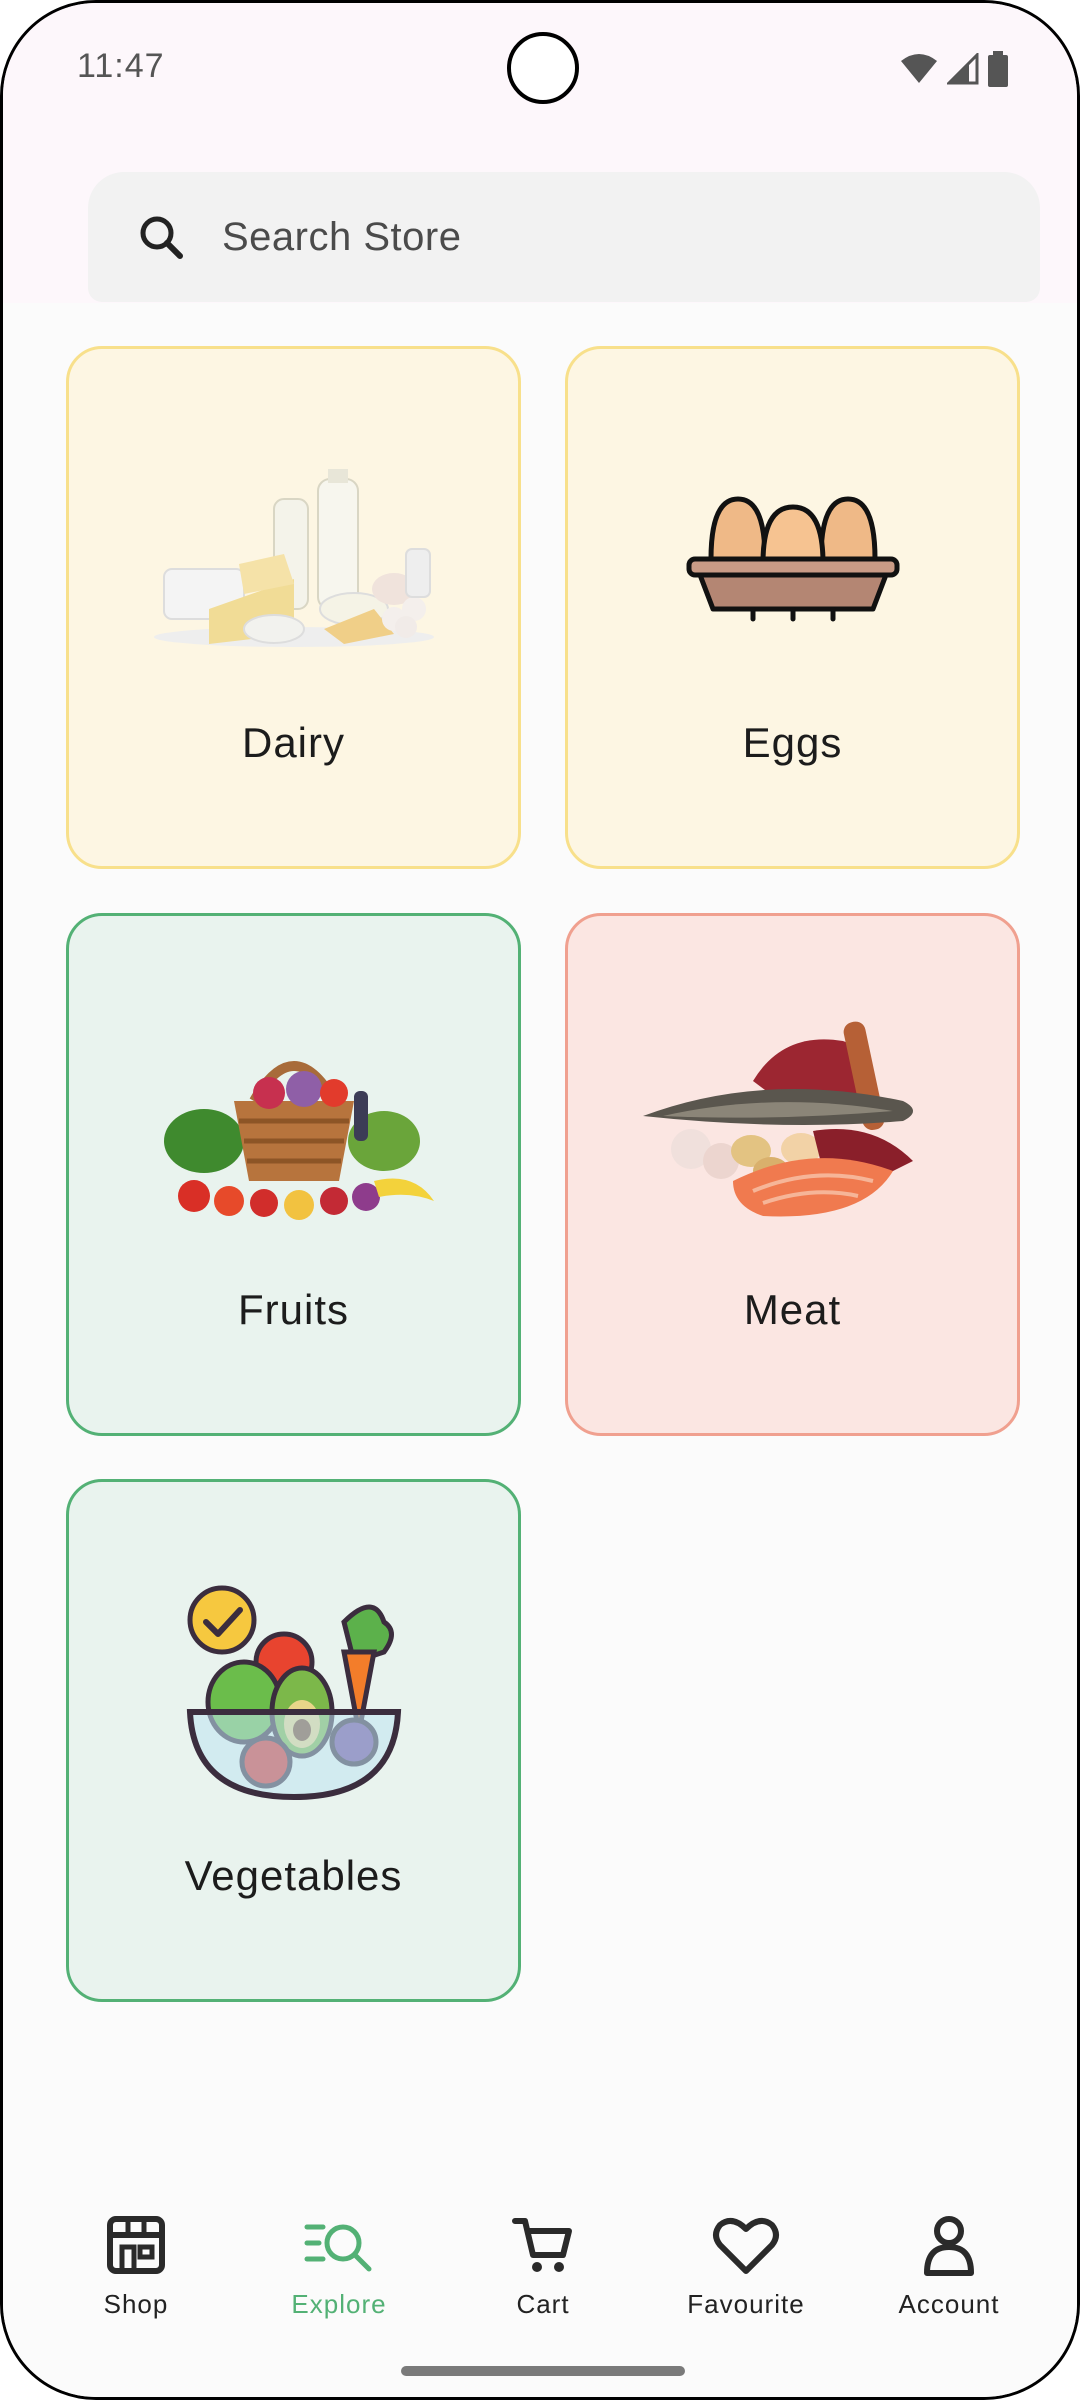 Image resolution: width=1080 pixels, height=2400 pixels. I want to click on category-card-meat: Meat, so click(792, 1174).